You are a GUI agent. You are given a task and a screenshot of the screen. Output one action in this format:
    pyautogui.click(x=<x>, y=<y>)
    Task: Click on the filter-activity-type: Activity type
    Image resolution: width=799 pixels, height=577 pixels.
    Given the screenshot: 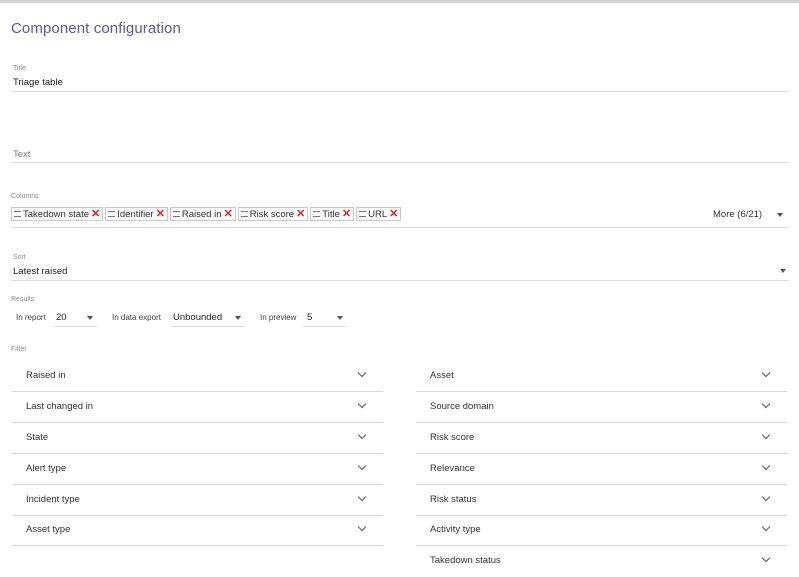 What is the action you would take?
    pyautogui.click(x=601, y=530)
    